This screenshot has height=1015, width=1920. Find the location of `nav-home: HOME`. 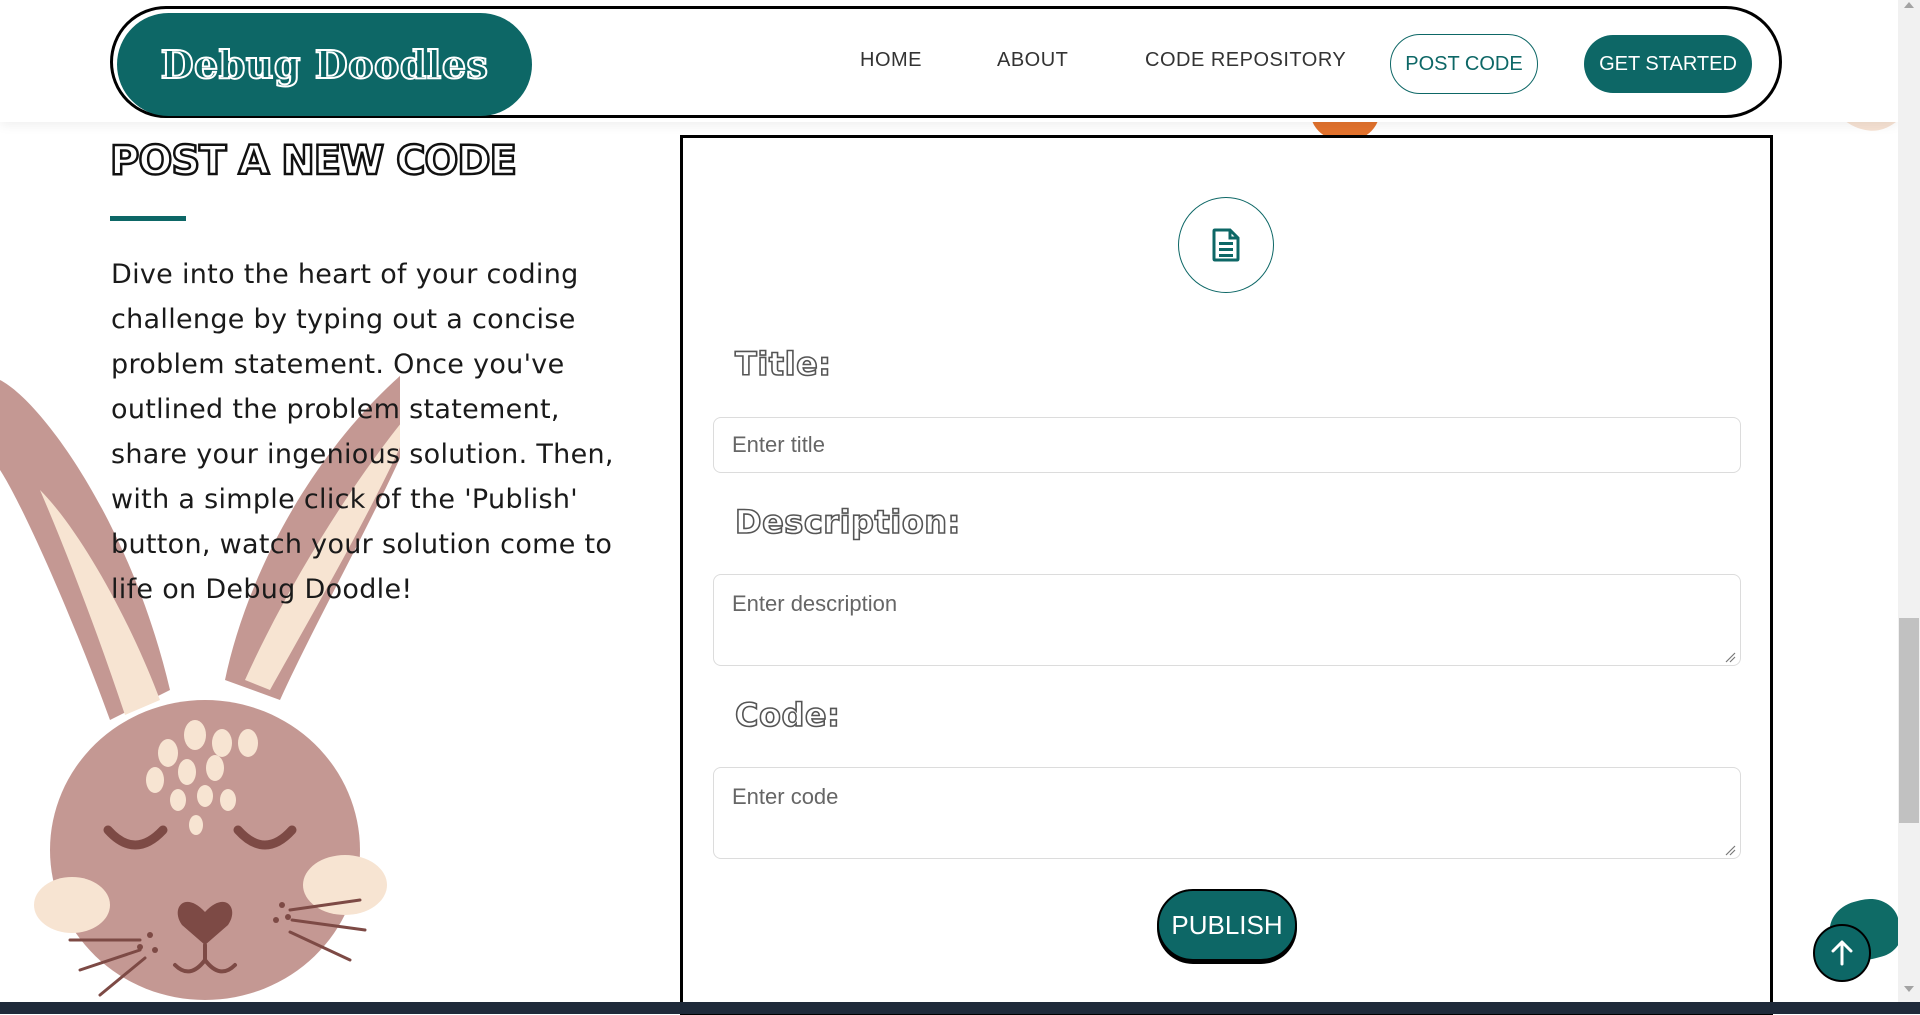

nav-home: HOME is located at coordinates (891, 60).